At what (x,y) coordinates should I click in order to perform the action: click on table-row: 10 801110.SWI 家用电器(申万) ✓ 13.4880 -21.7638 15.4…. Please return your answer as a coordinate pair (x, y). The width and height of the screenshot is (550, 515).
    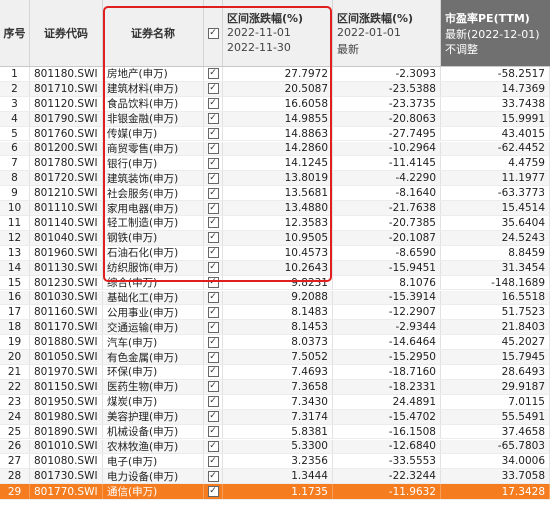
    Looking at the image, I should click on (275, 208).